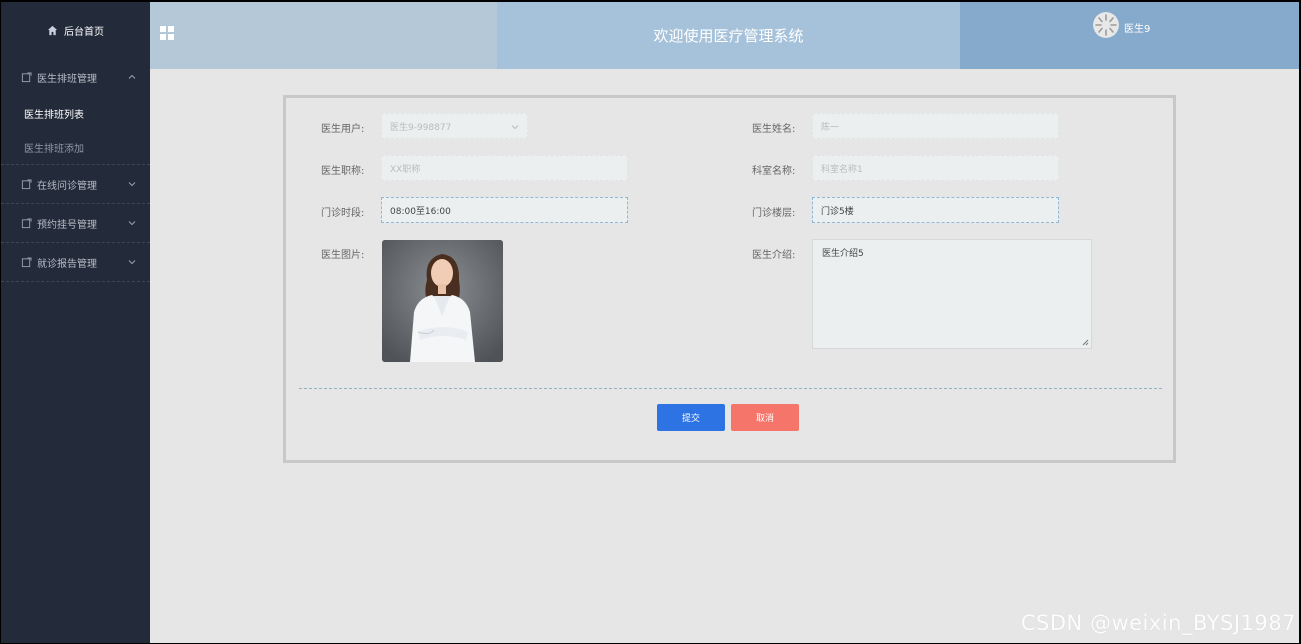 This screenshot has height=644, width=1301. Describe the element at coordinates (837, 211) in the screenshot. I see `clinic-floor-value: 门诊5楼` at that location.